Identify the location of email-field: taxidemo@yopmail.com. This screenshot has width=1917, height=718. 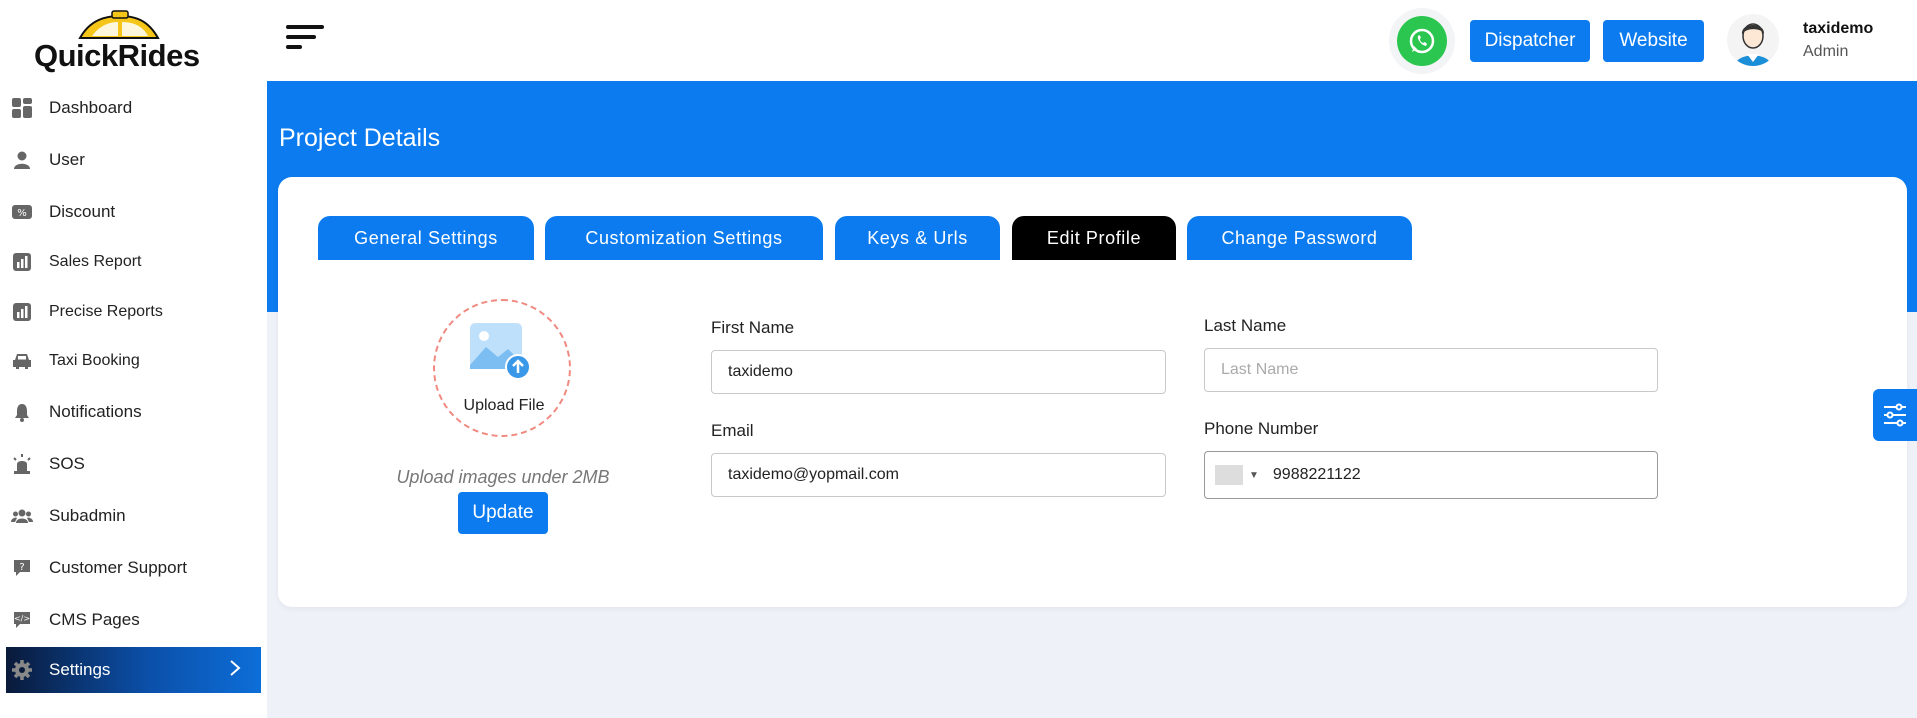
(938, 475).